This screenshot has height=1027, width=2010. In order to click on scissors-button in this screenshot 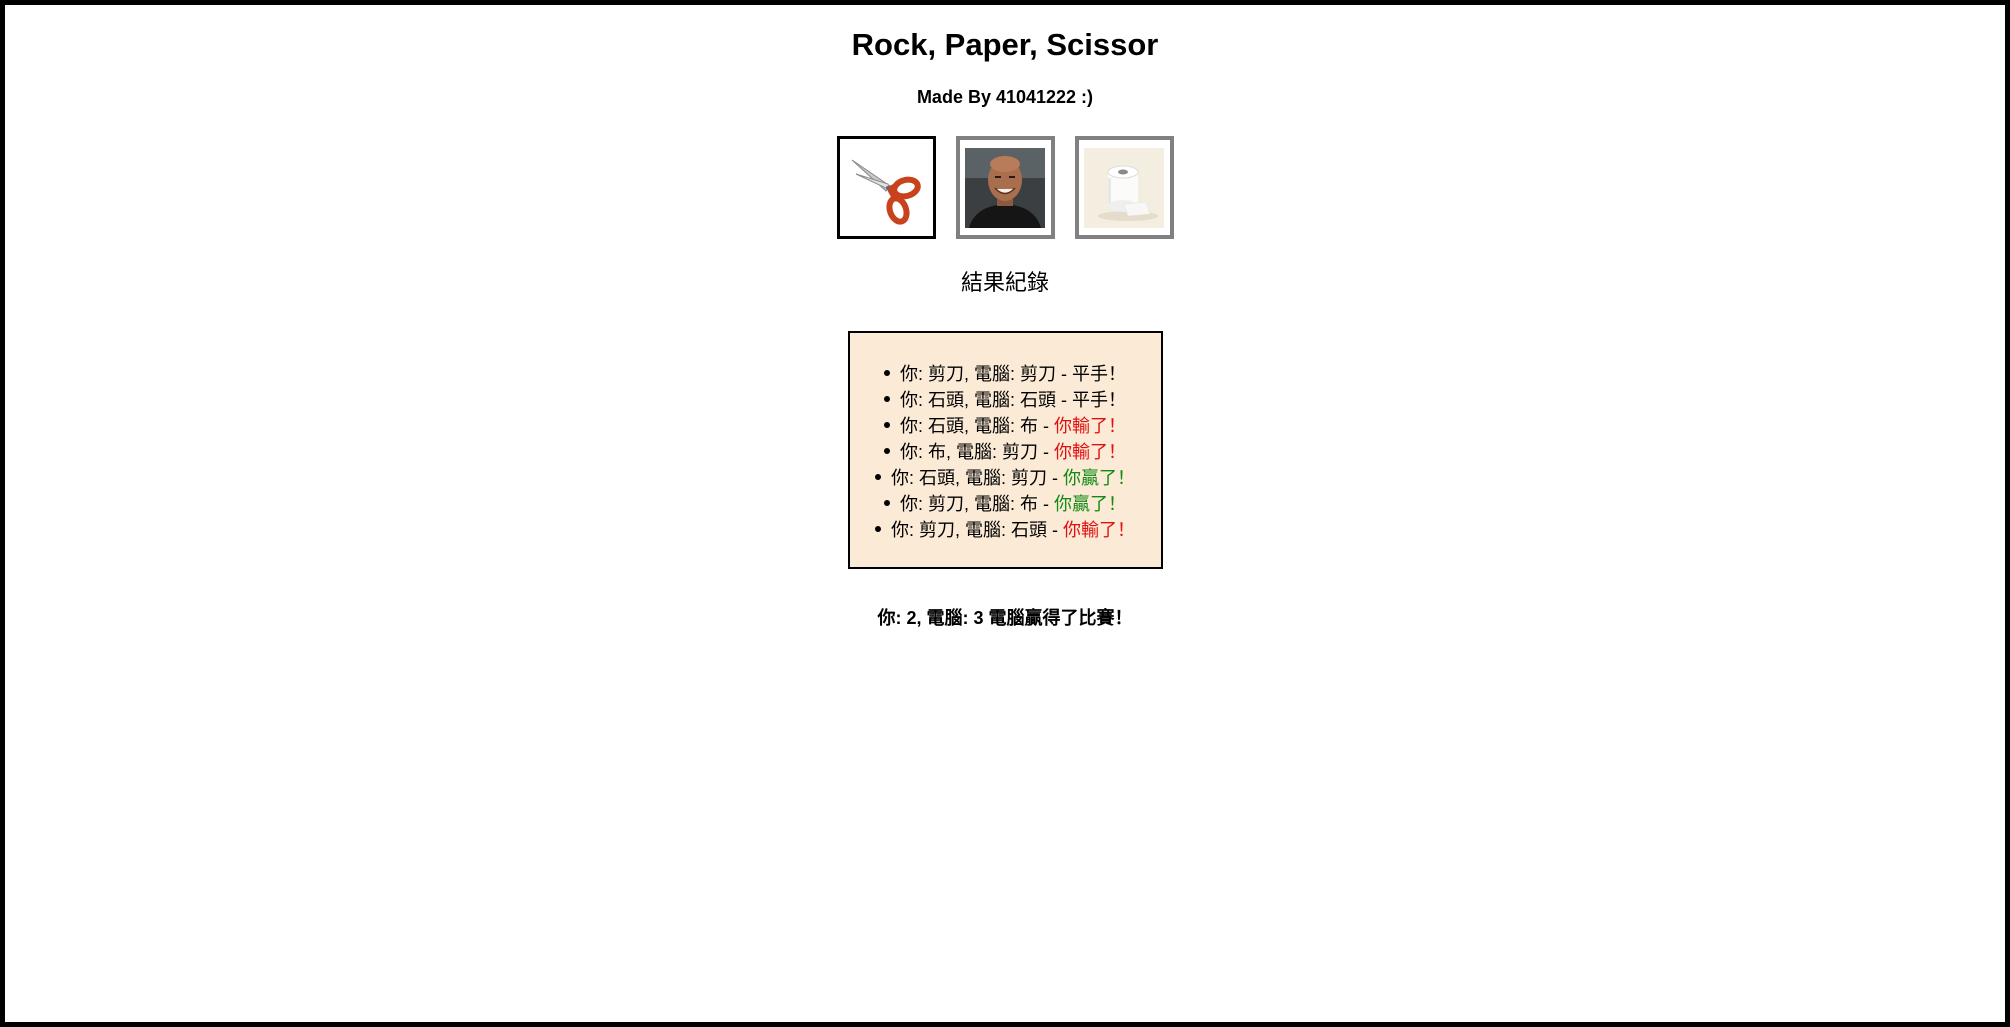, I will do `click(886, 187)`.